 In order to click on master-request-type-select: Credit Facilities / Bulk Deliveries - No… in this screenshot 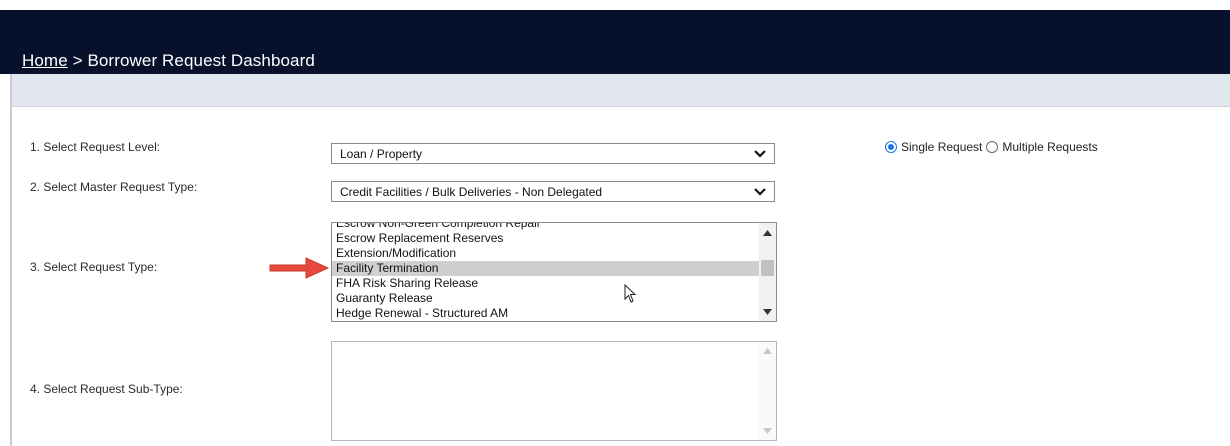, I will do `click(553, 191)`.